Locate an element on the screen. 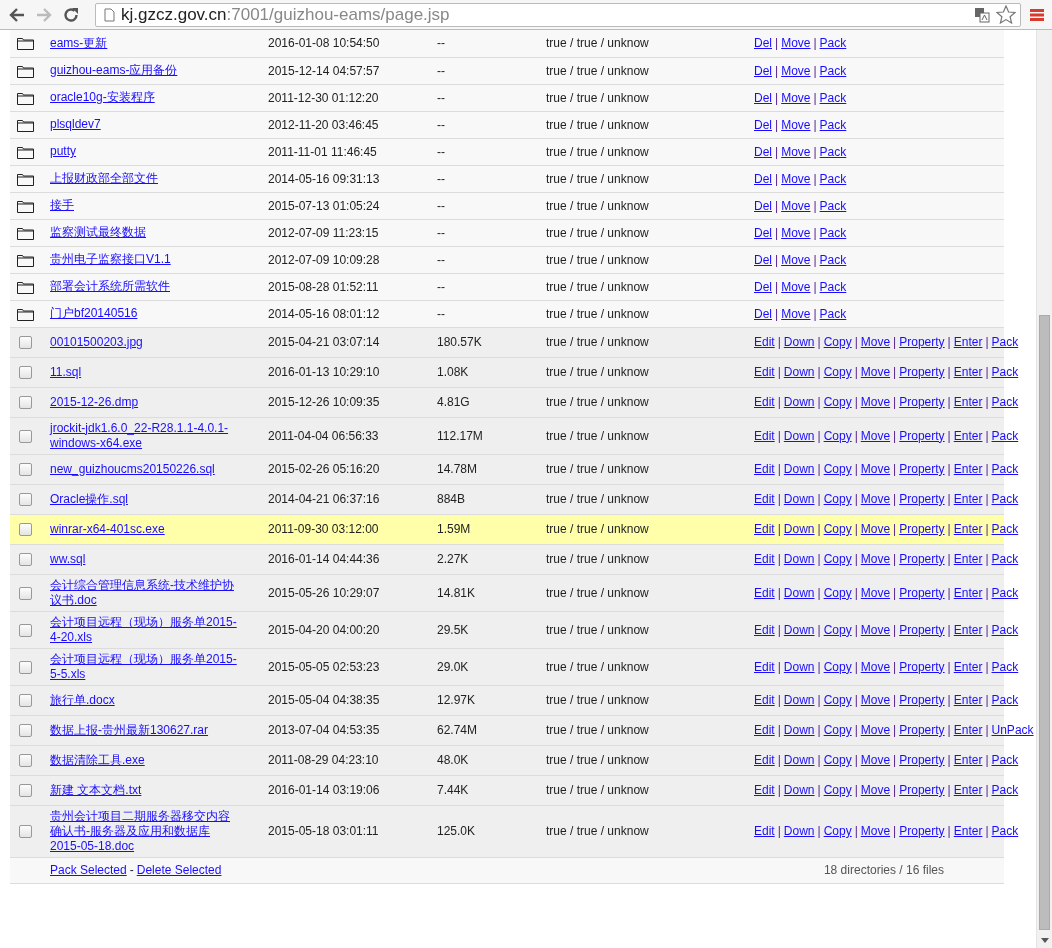 This screenshot has height=948, width=1052. file-link: 新建 文本文档.txt is located at coordinates (96, 790).